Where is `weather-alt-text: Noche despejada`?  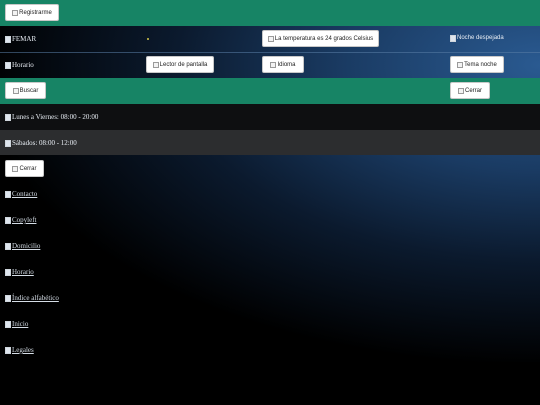 weather-alt-text: Noche despejada is located at coordinates (480, 38).